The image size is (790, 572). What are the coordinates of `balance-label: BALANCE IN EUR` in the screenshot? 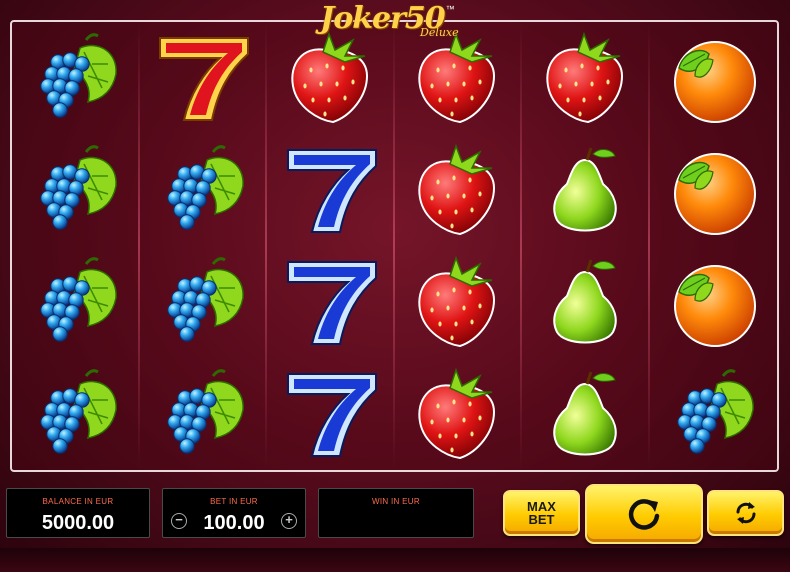 It's located at (78, 501).